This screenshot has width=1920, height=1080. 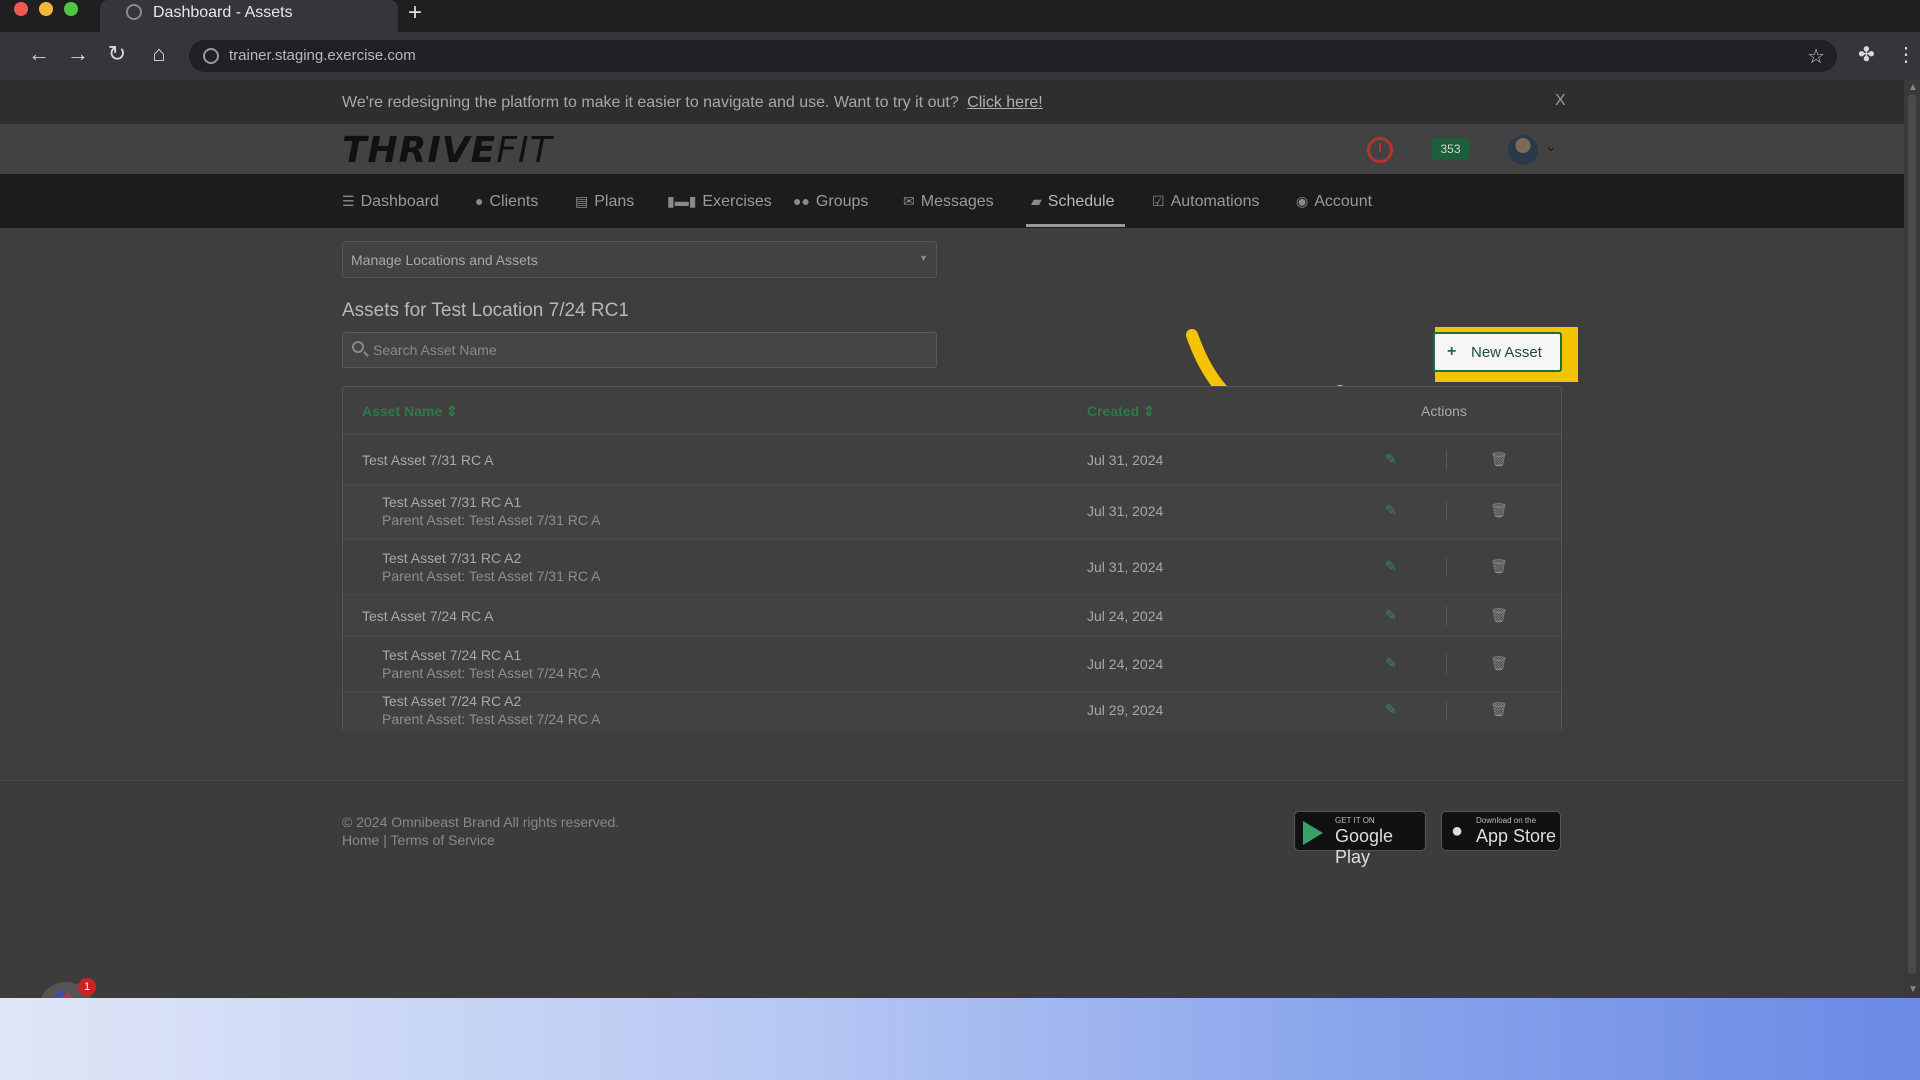 What do you see at coordinates (1906, 54) in the screenshot?
I see `more-menu-icon: ⋮` at bounding box center [1906, 54].